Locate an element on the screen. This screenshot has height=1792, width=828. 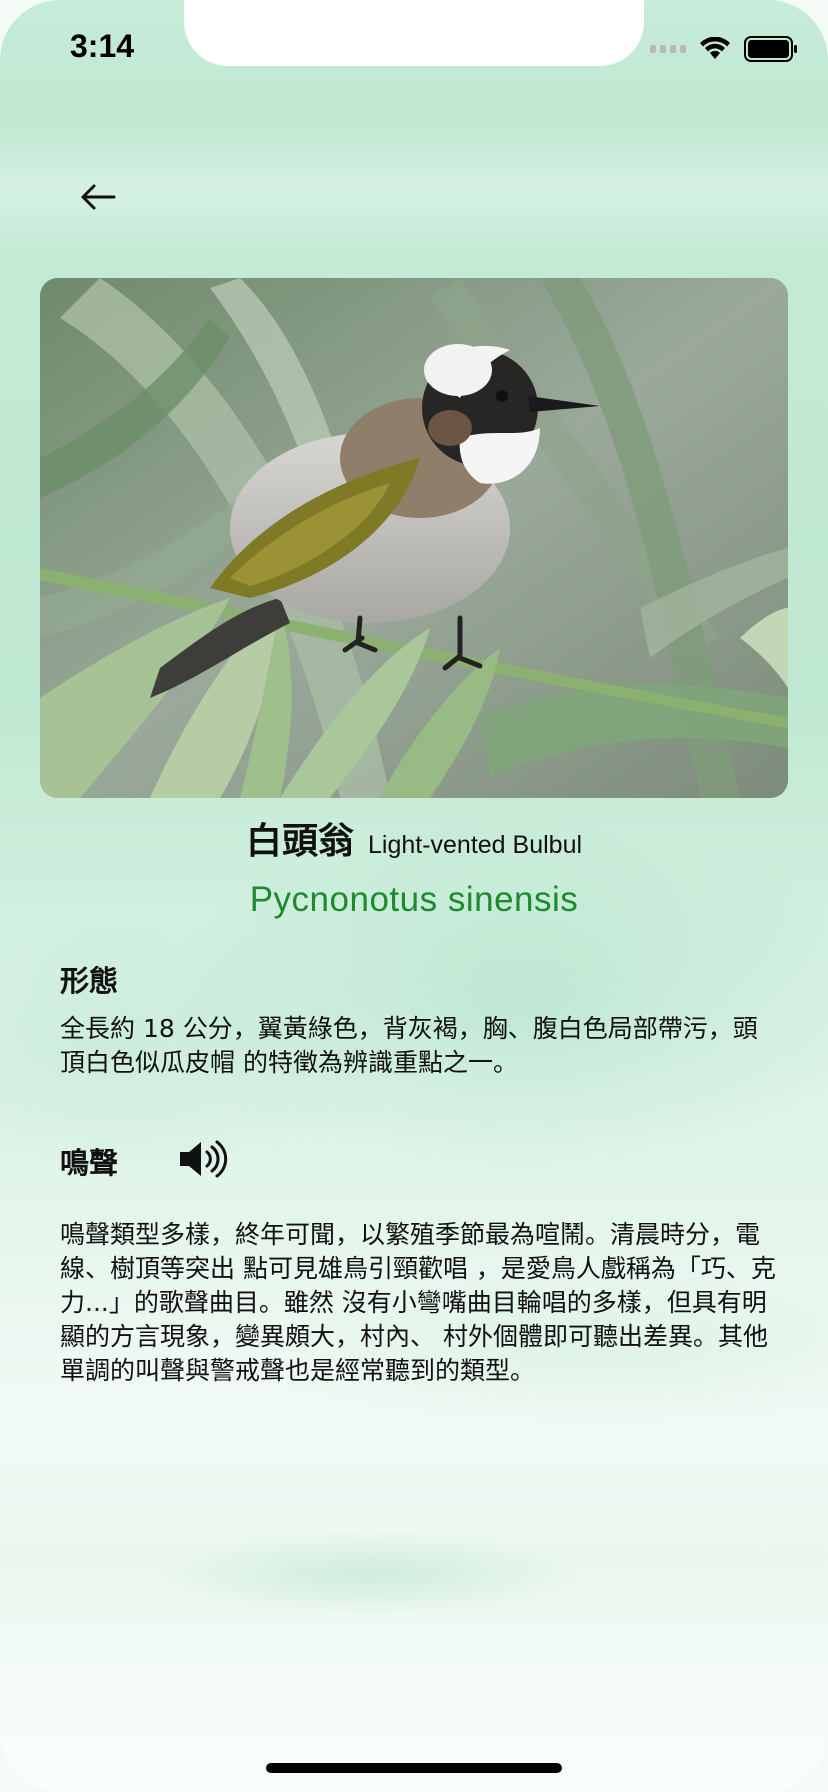
home-indicator is located at coordinates (414, 1768).